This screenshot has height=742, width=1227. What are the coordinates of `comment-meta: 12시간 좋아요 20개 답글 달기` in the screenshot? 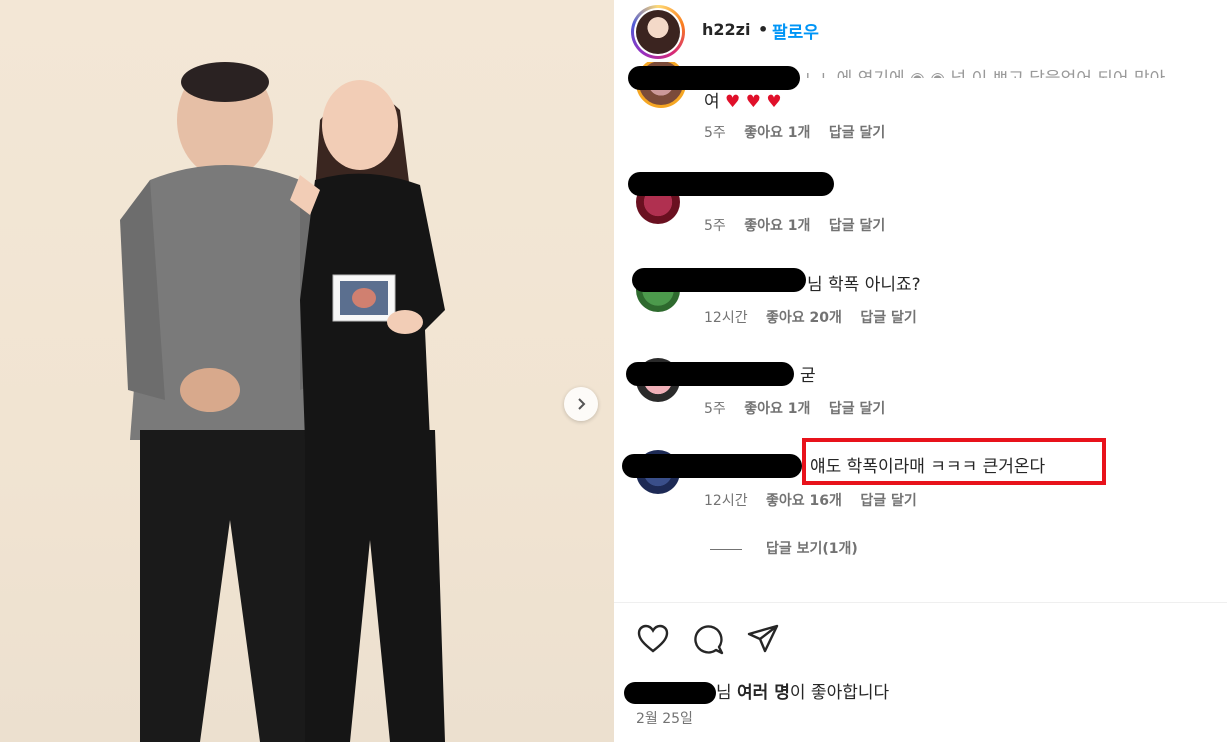 It's located at (817, 317).